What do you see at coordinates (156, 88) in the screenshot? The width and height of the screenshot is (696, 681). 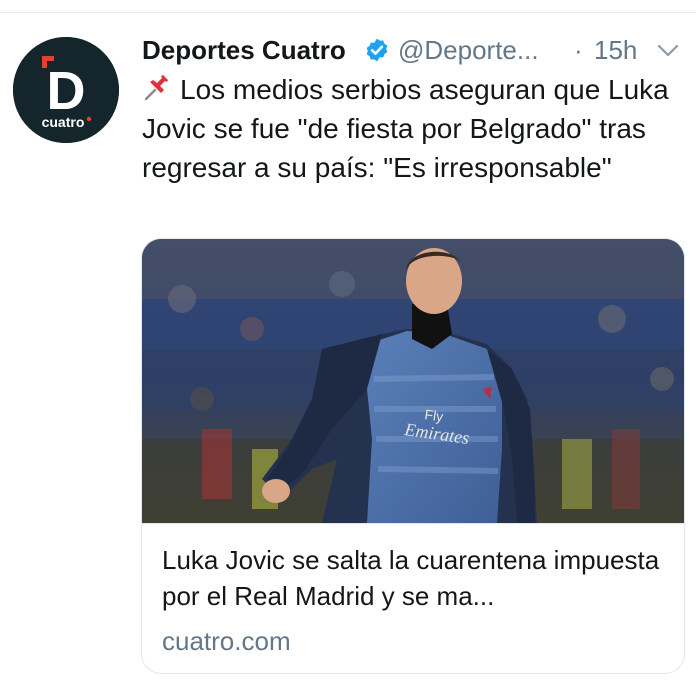 I see `pushpin-icon` at bounding box center [156, 88].